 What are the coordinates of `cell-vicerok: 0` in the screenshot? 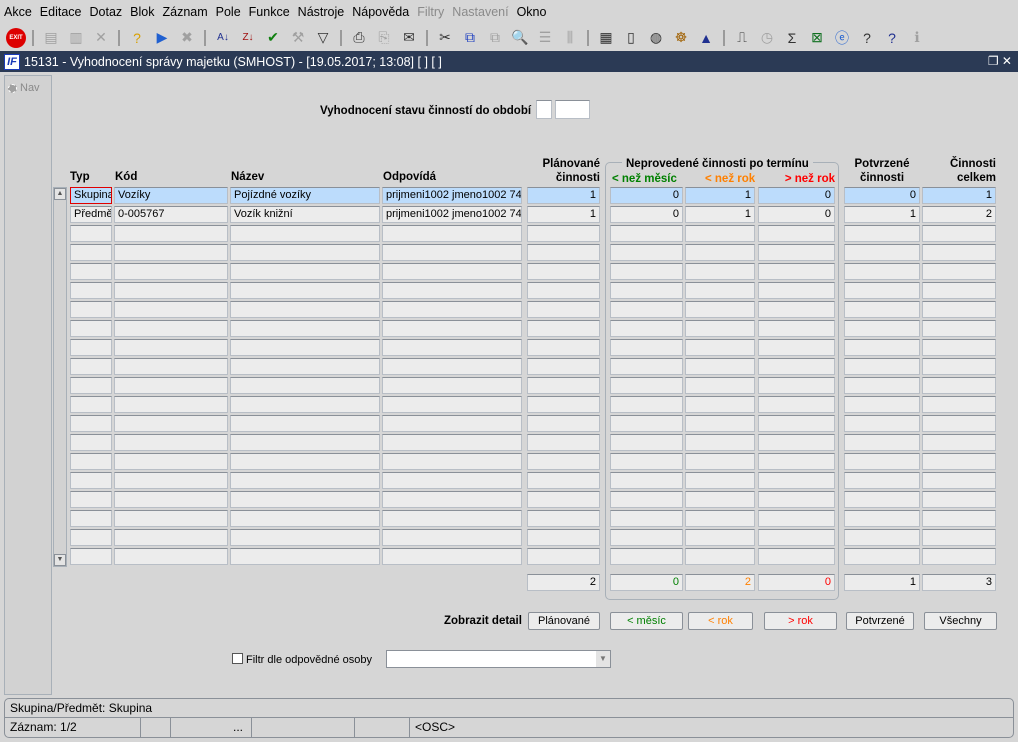 It's located at (796, 214).